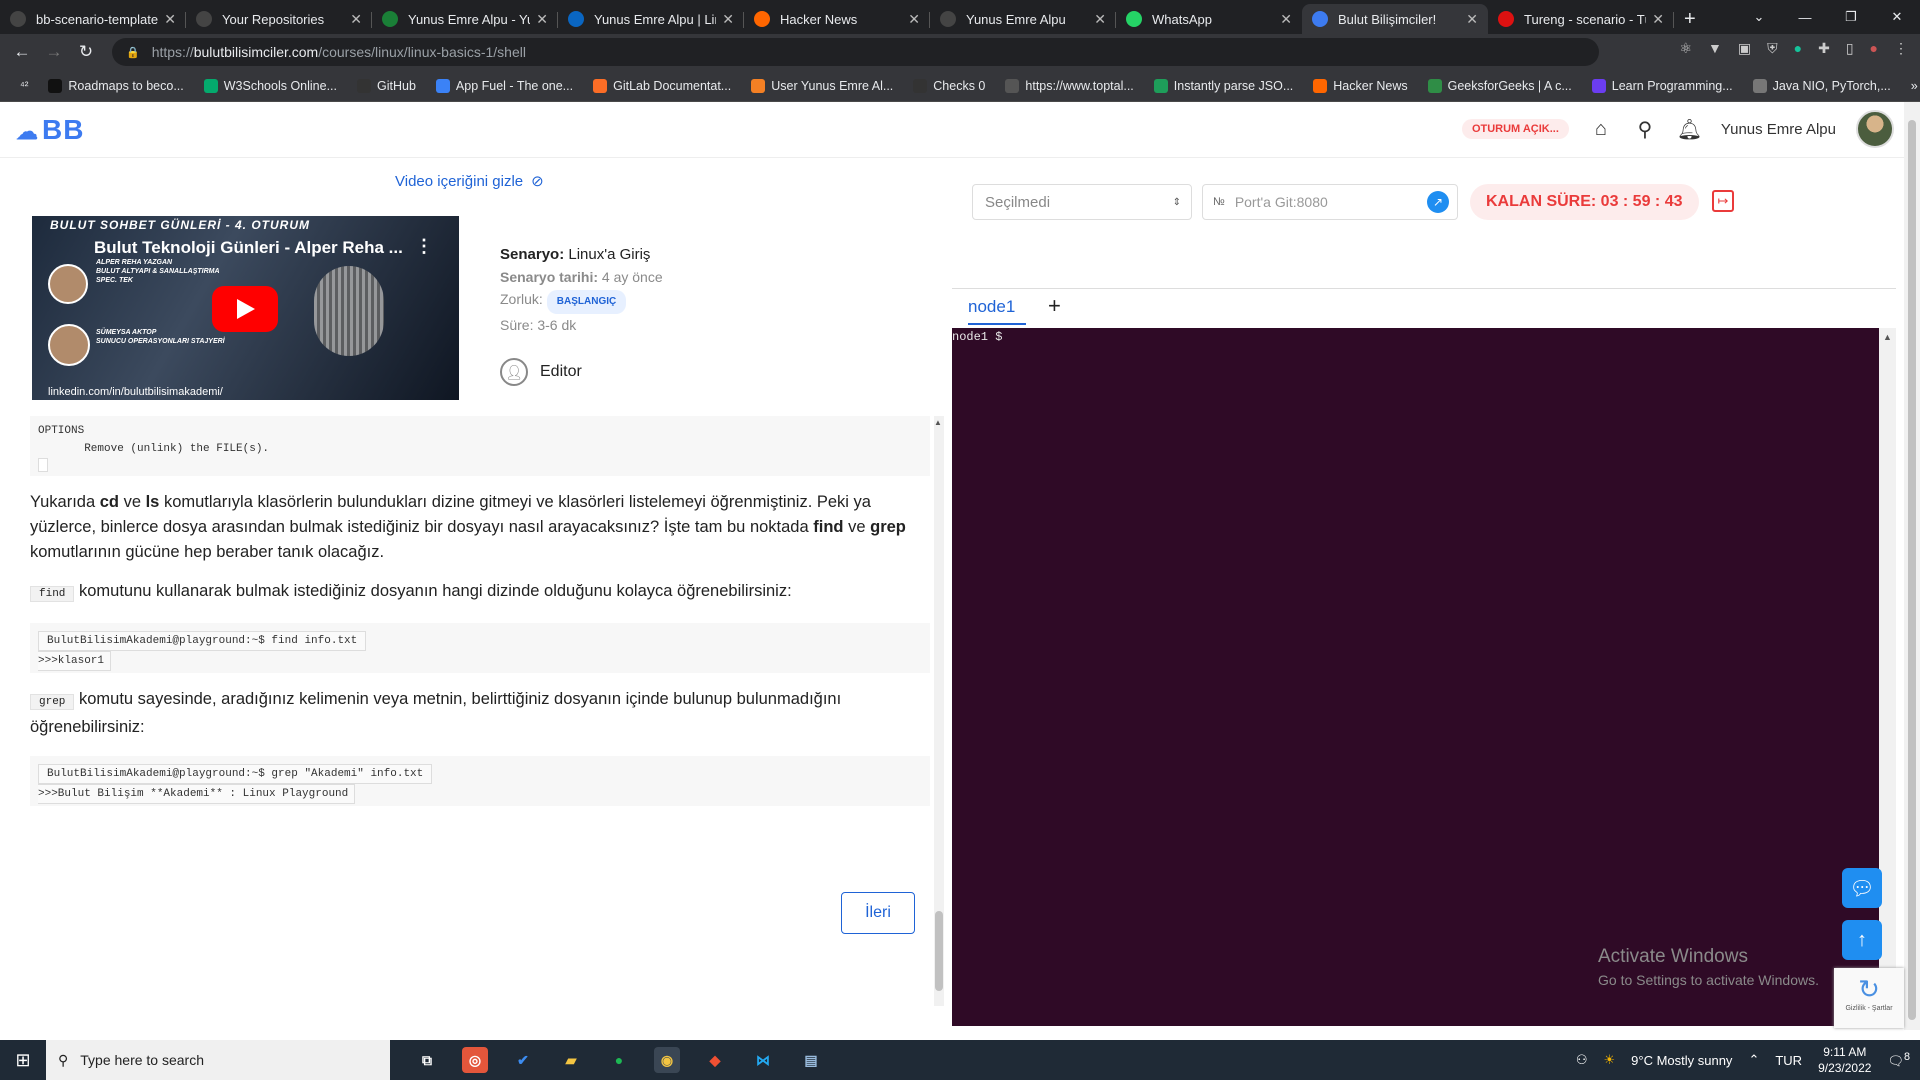 The width and height of the screenshot is (1920, 1080). Describe the element at coordinates (878, 913) in the screenshot. I see `next-button: İleri` at that location.